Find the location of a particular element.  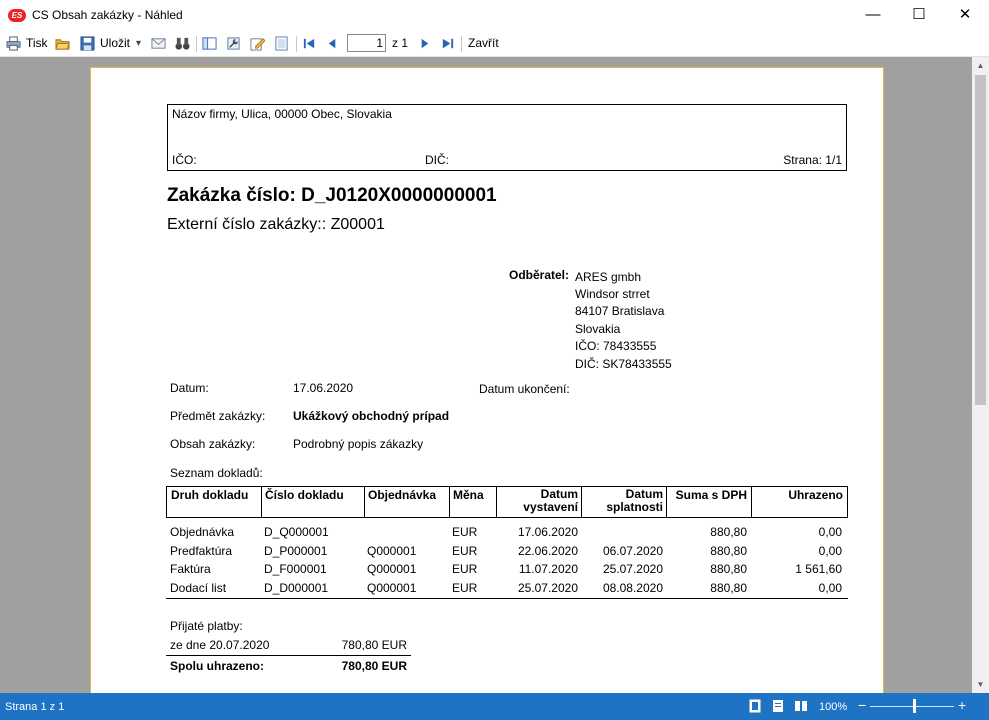

header-issue-date-2: vystavení is located at coordinates (550, 507).